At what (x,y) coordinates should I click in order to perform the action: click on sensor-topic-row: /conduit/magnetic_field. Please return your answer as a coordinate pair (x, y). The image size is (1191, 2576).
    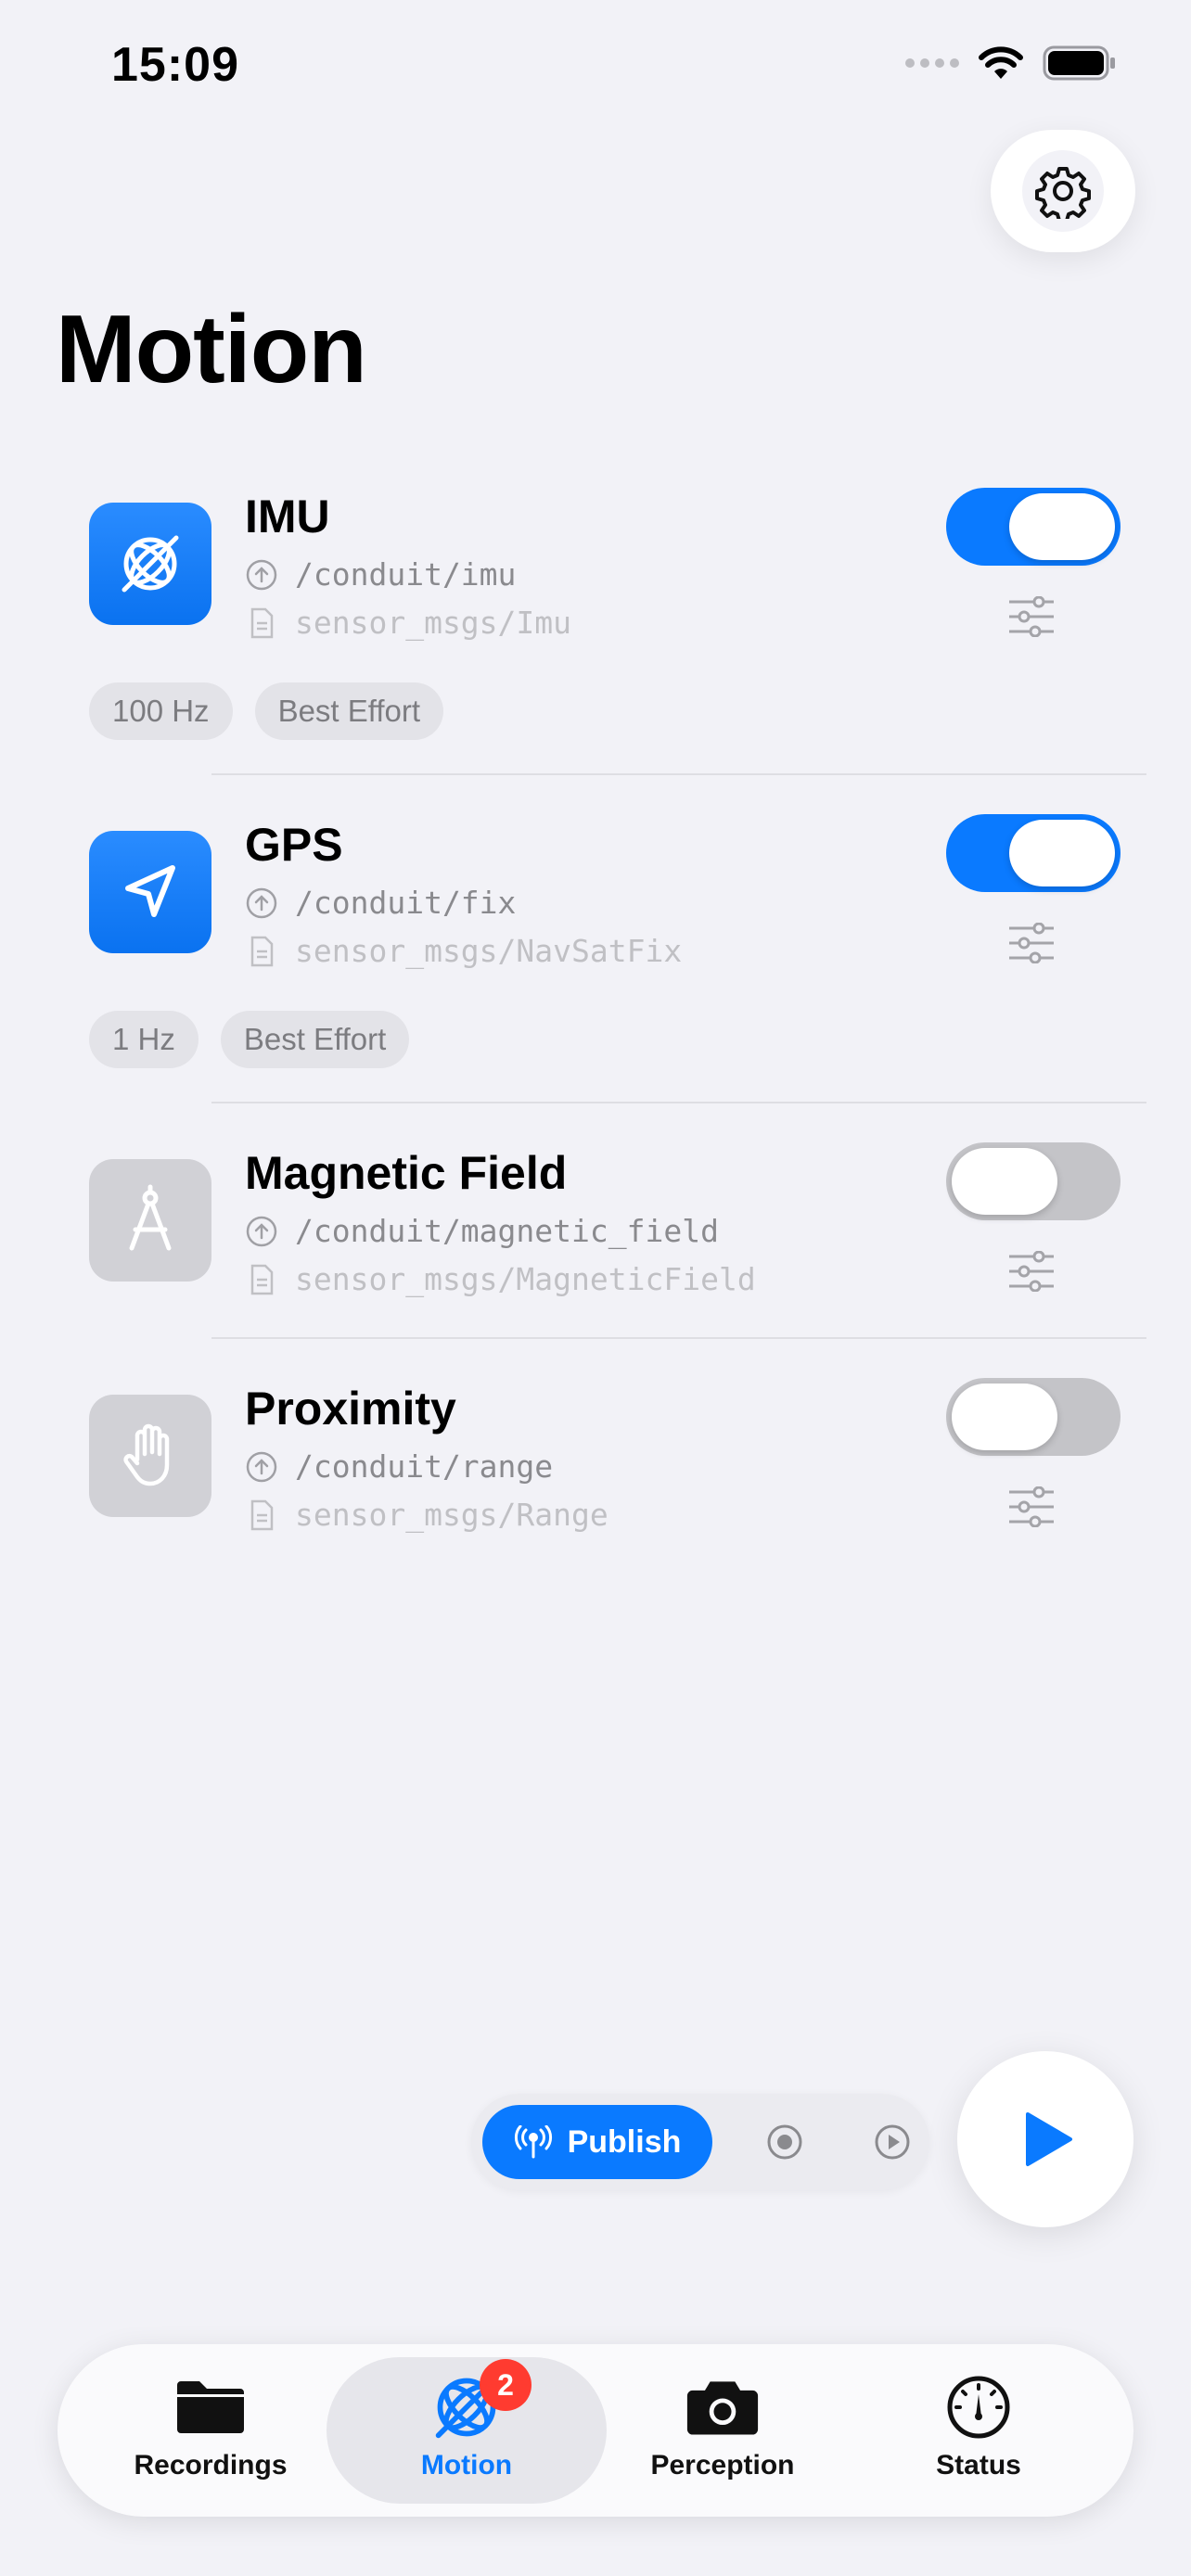
    Looking at the image, I should click on (482, 1231).